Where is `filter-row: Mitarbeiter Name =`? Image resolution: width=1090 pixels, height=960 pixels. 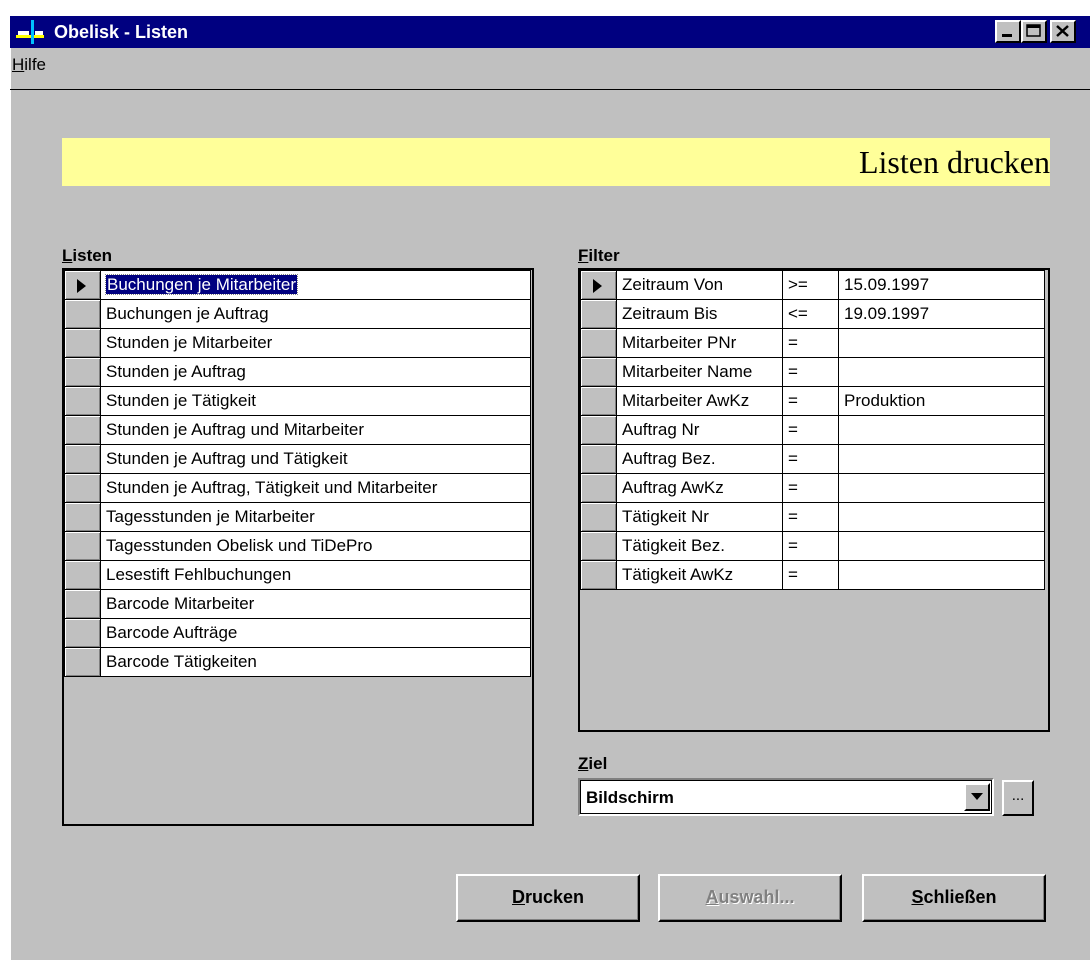
filter-row: Mitarbeiter Name = is located at coordinates (812, 372).